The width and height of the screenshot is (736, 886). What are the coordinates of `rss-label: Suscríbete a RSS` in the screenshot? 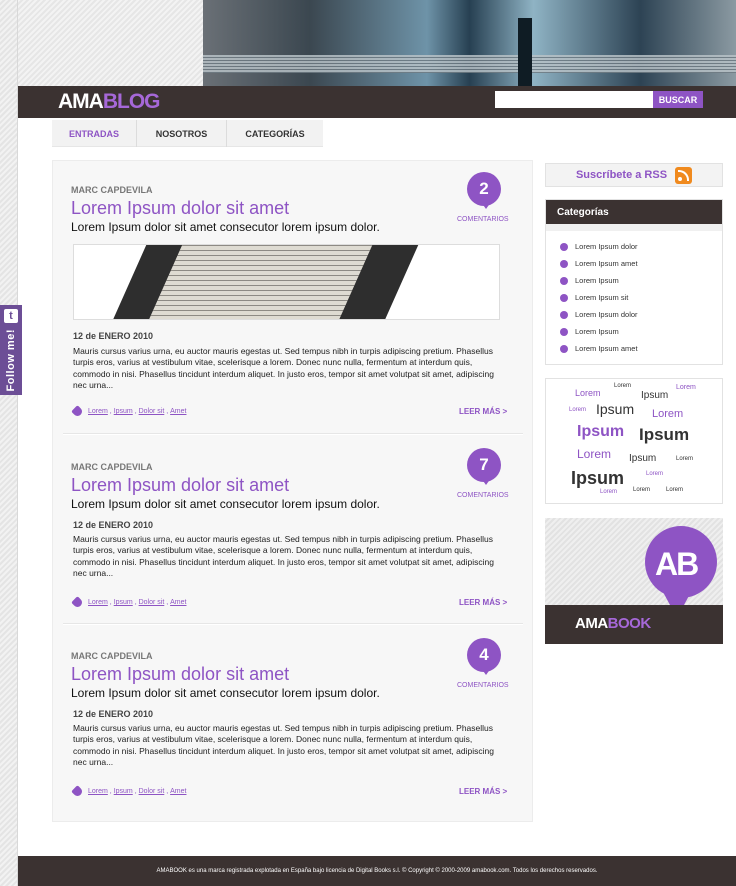 It's located at (621, 175).